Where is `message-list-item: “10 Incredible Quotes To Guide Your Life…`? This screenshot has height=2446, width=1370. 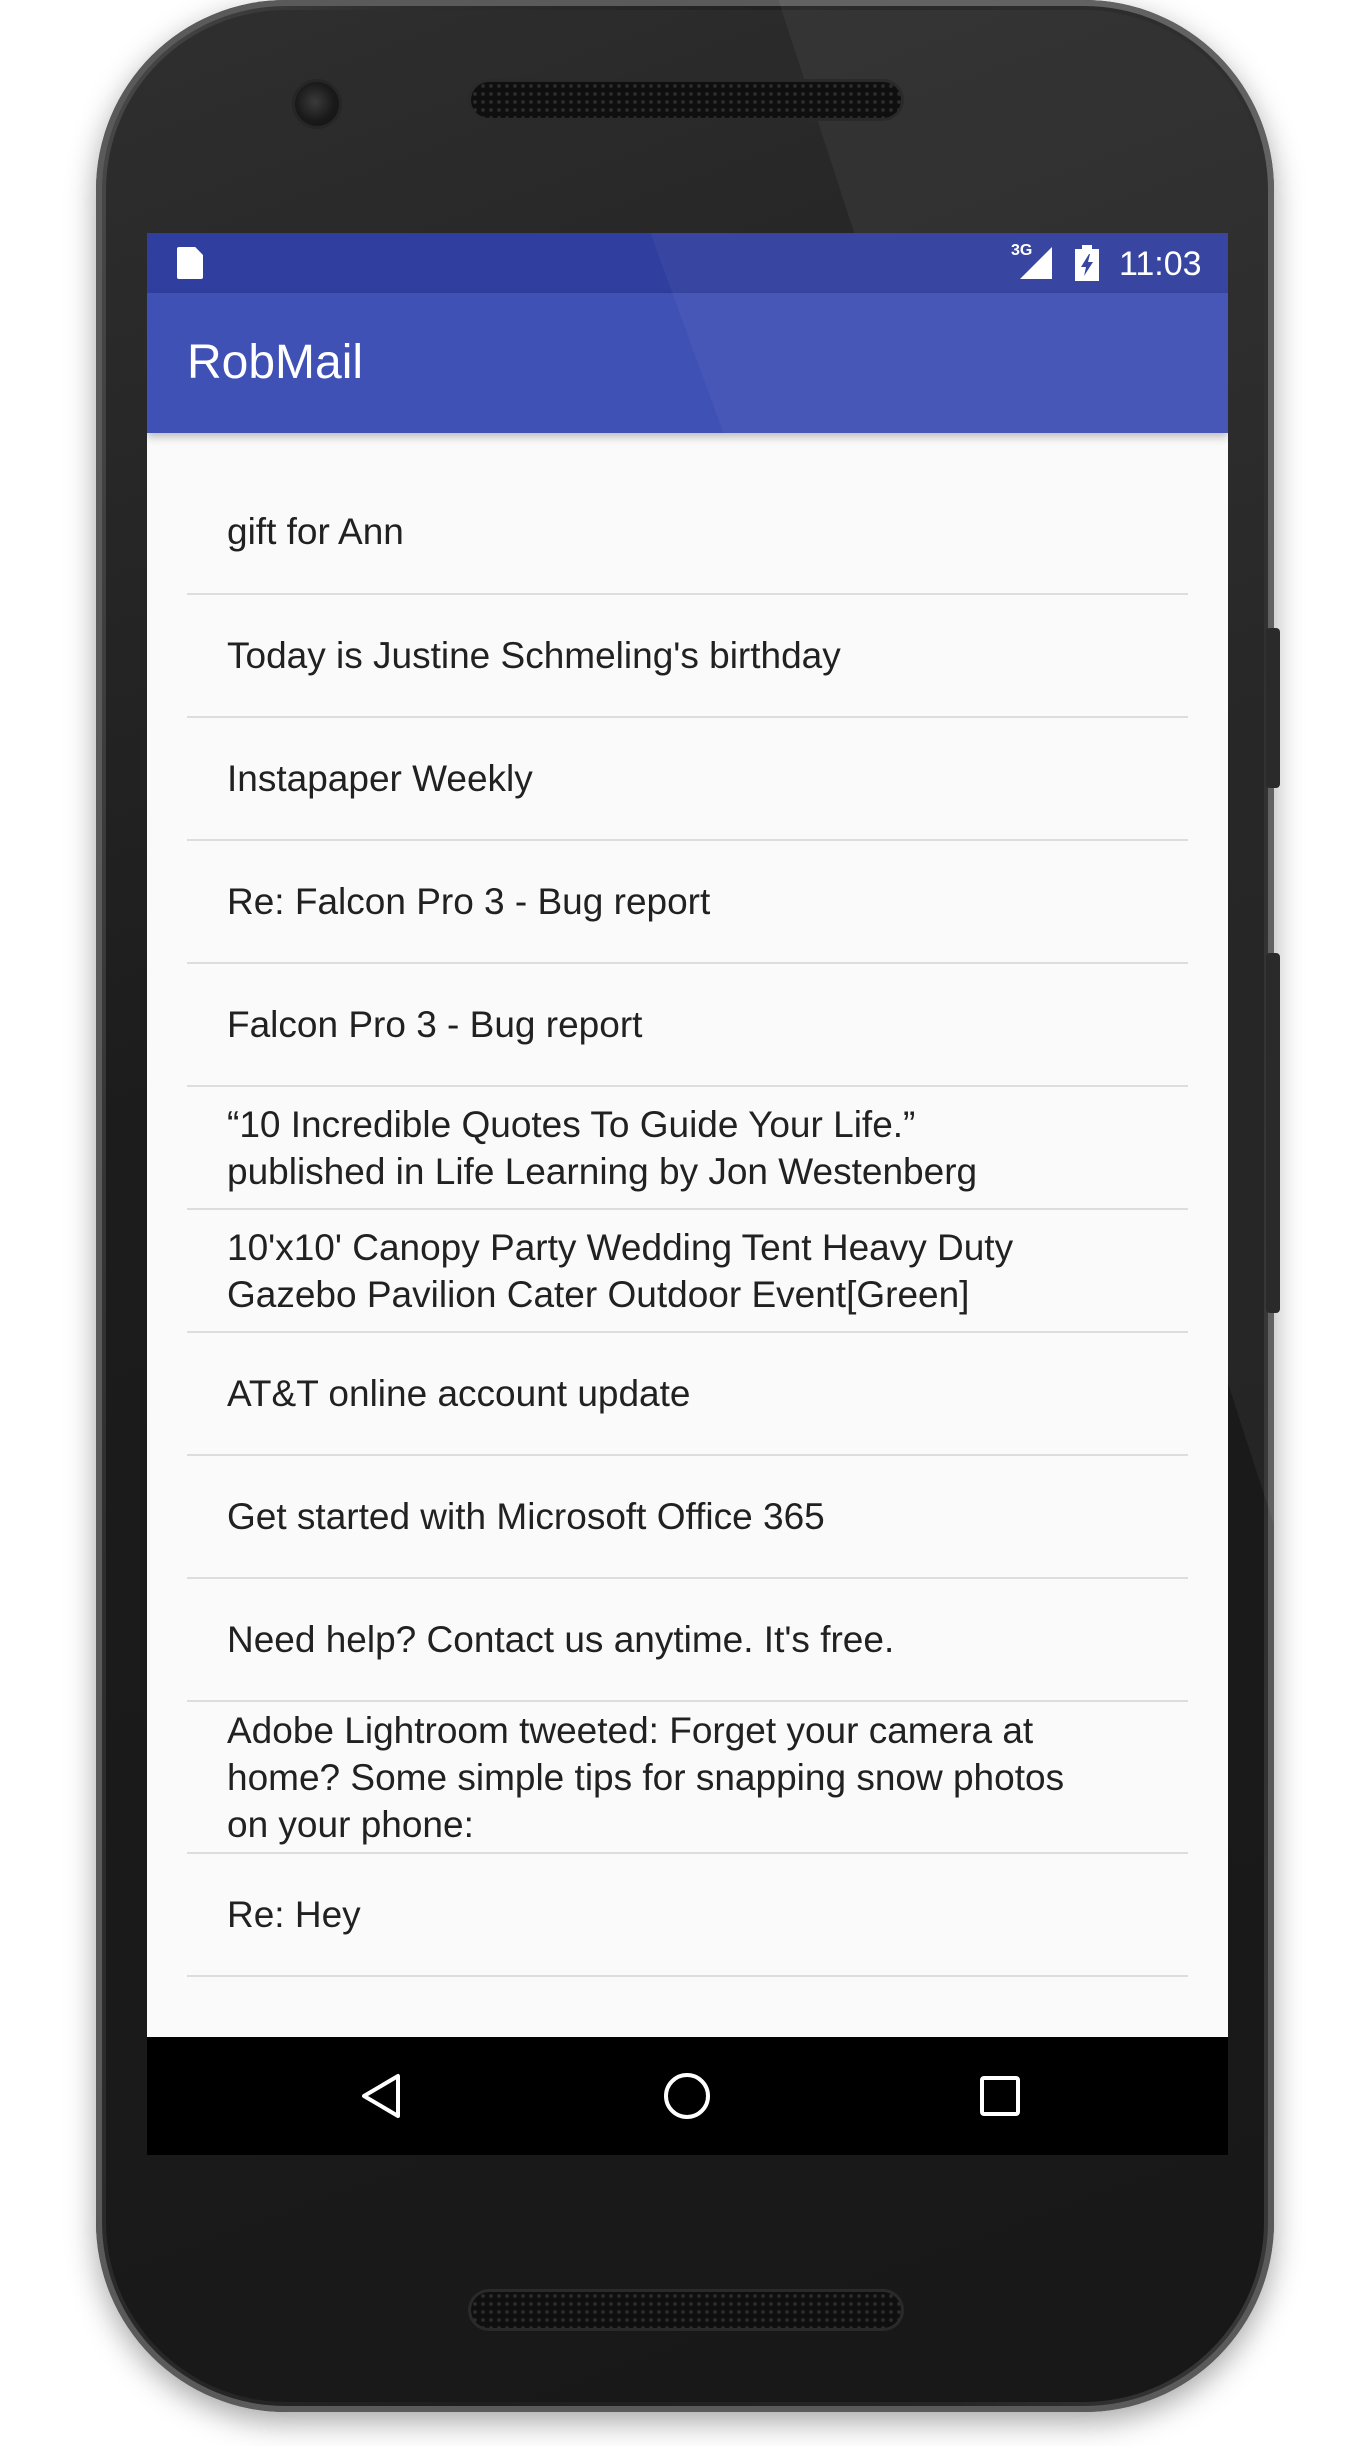 message-list-item: “10 Incredible Quotes To Guide Your Life… is located at coordinates (687, 1148).